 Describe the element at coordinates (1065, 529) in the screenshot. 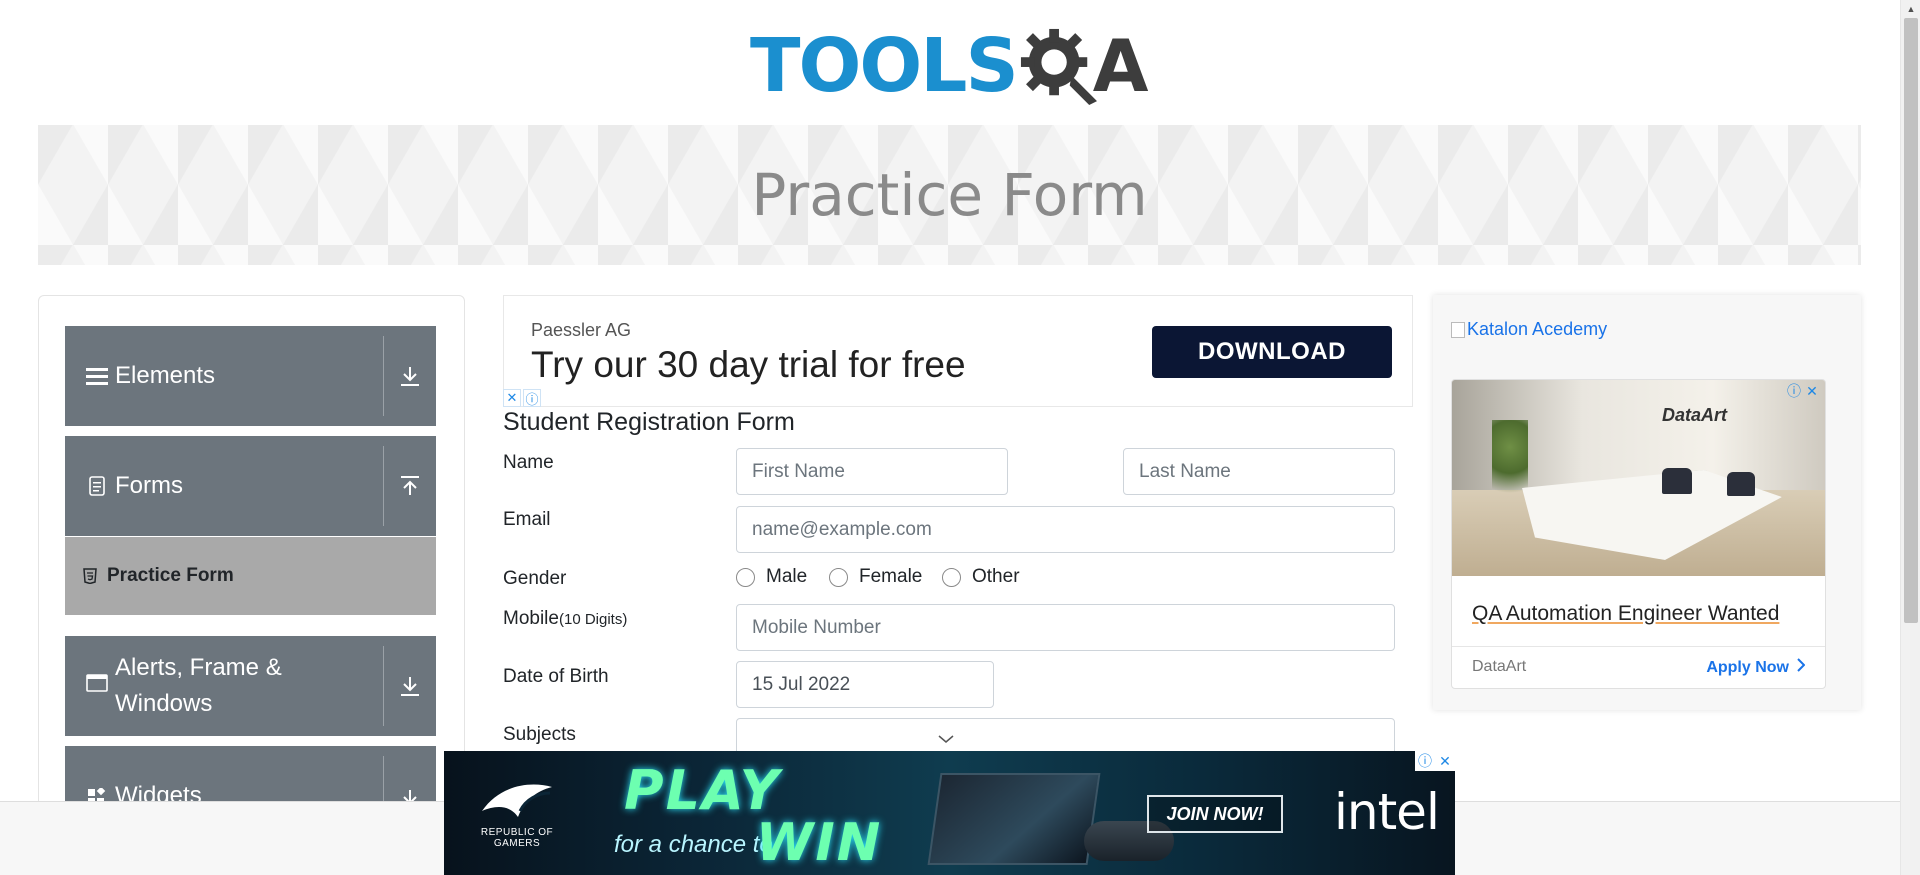

I see `email-input: name@example.com` at that location.